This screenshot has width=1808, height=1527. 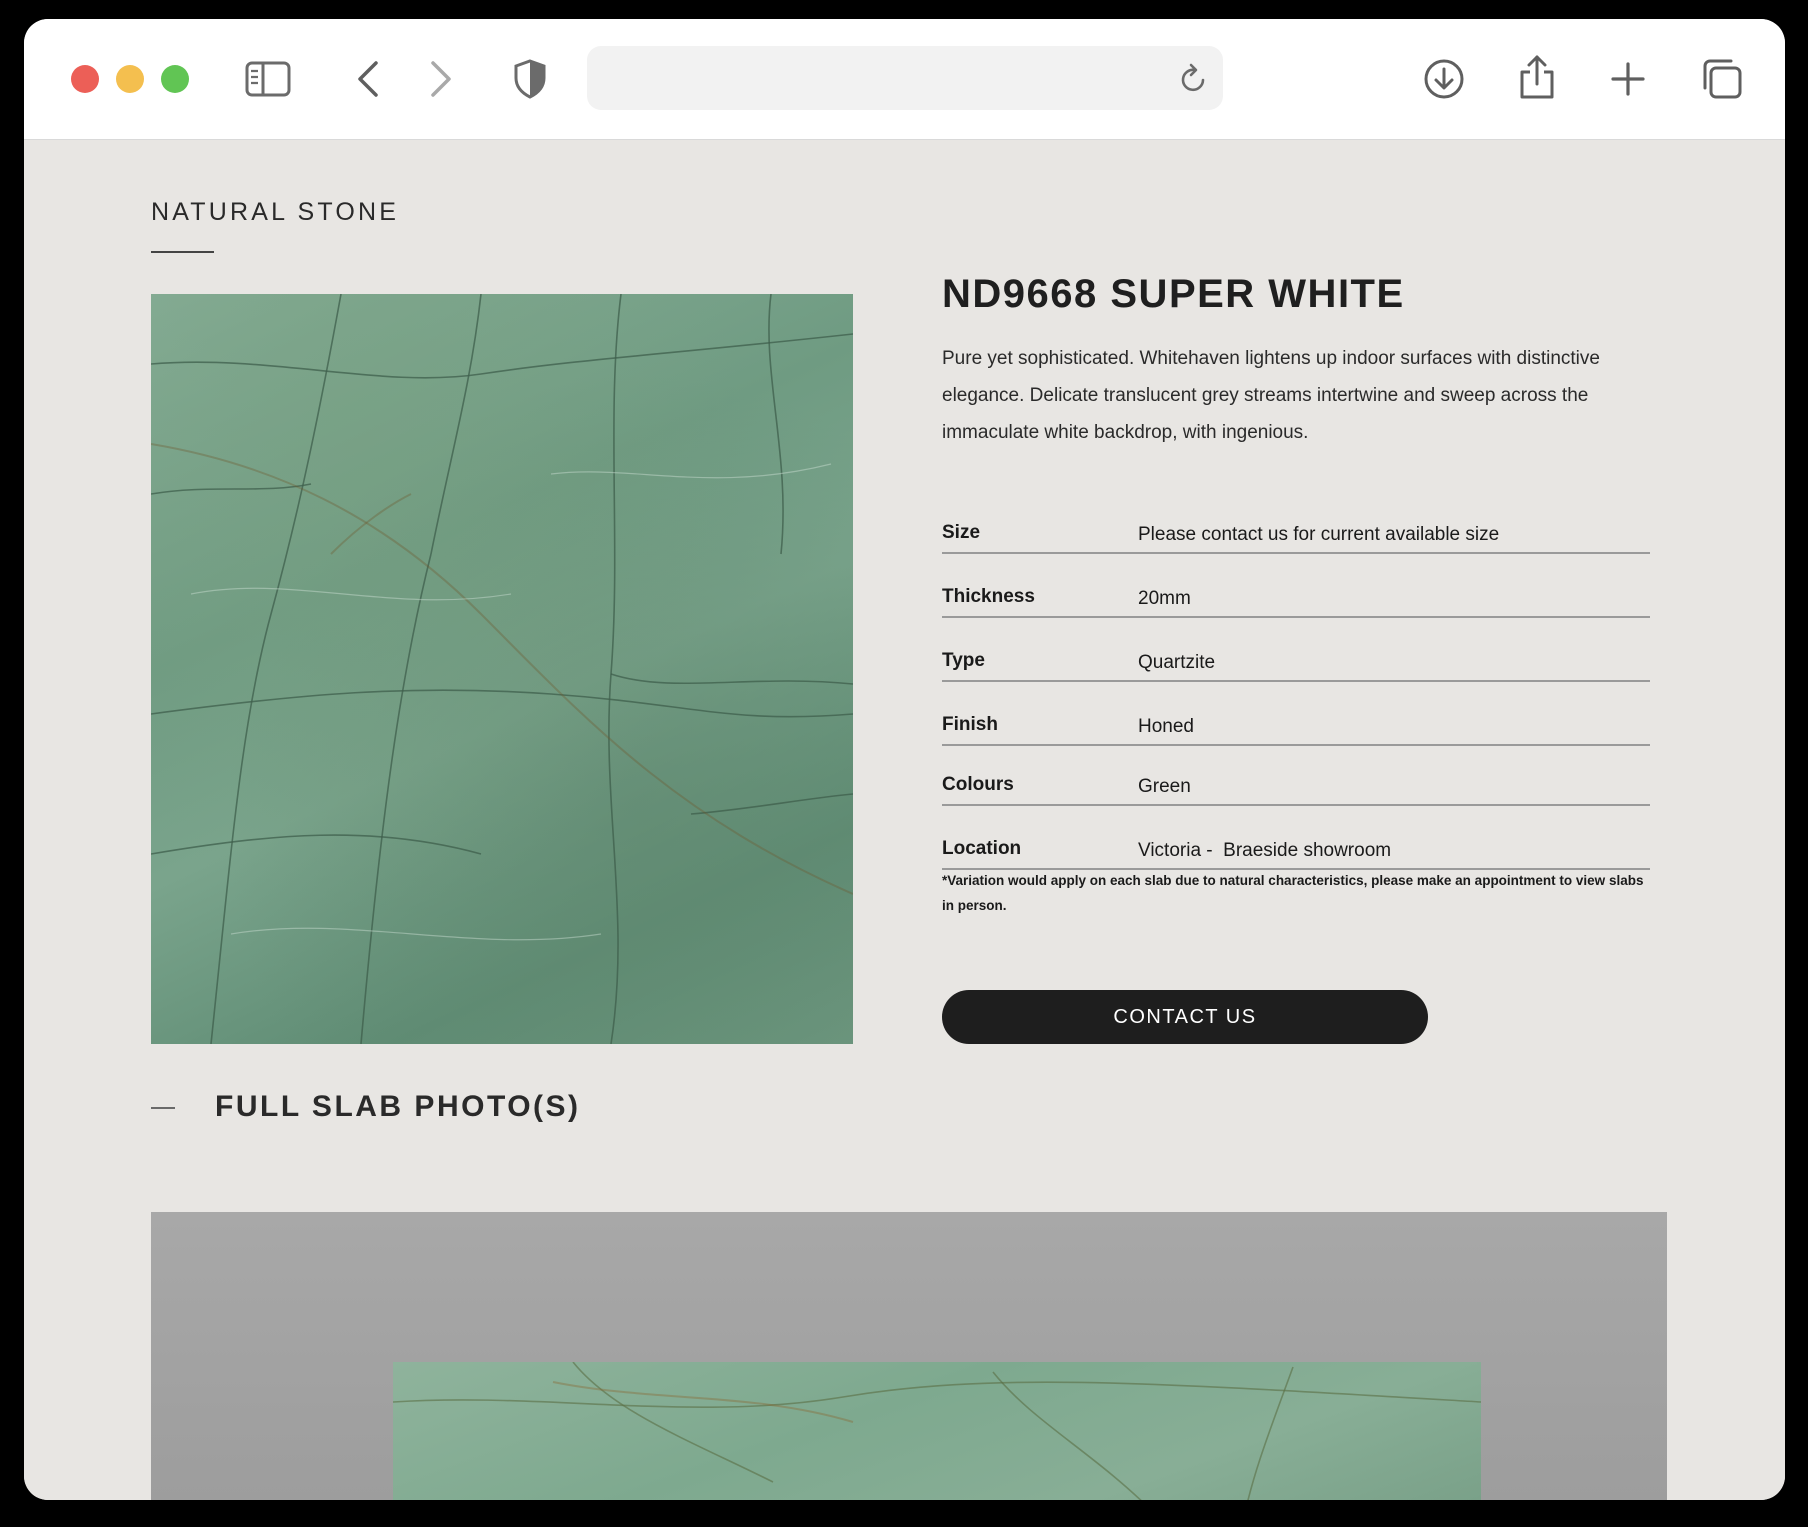 I want to click on full-slab-heading: FULL SLAB PHOTO(S), so click(x=398, y=1106).